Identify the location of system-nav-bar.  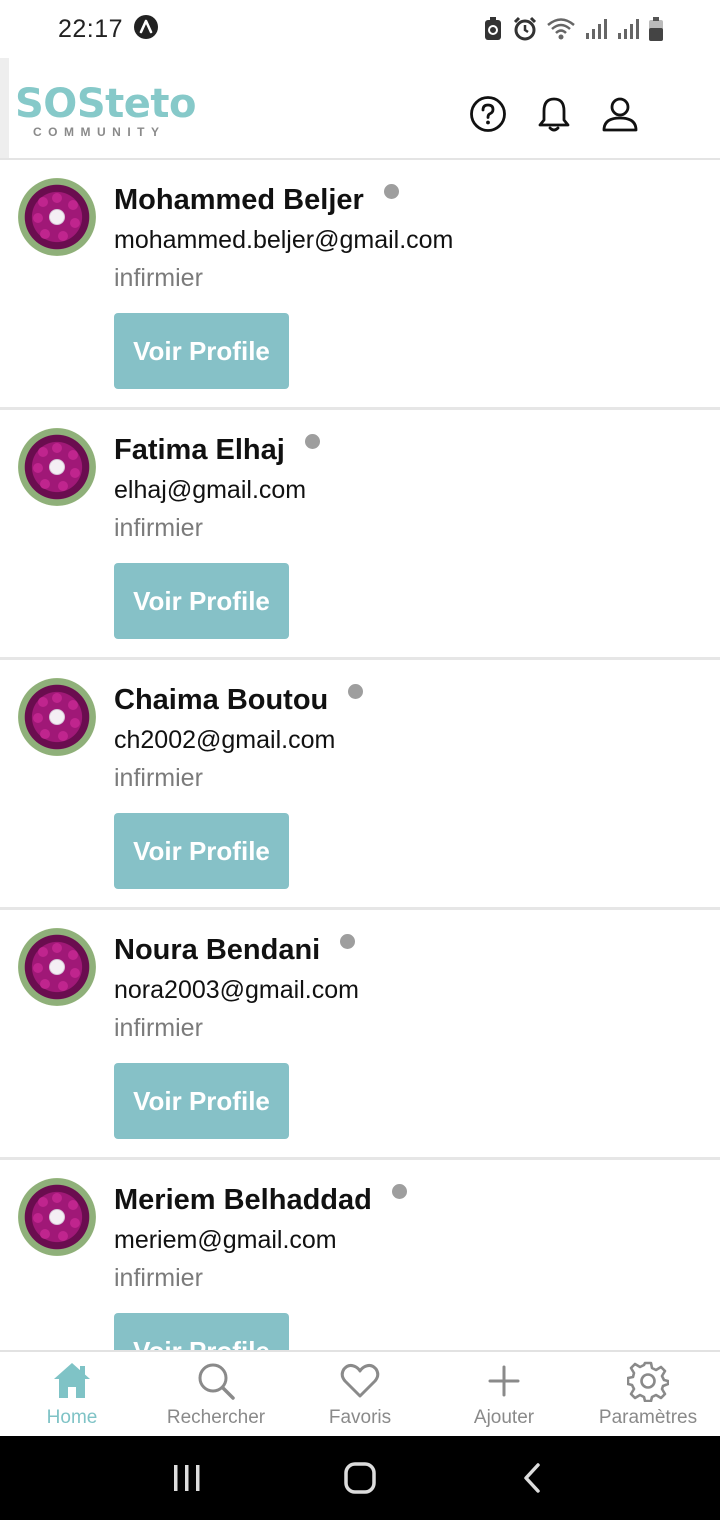
(360, 1478).